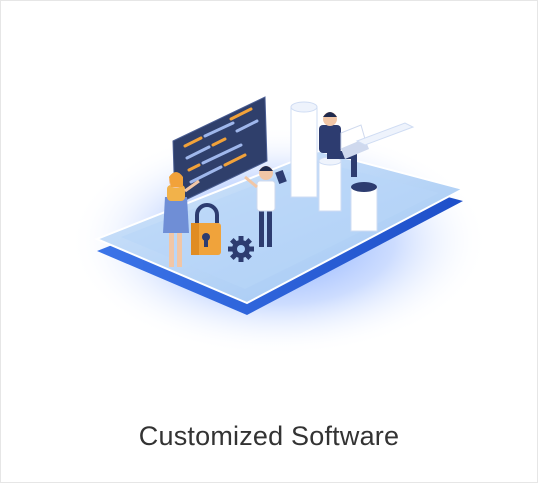  I want to click on gear-icon, so click(241, 249).